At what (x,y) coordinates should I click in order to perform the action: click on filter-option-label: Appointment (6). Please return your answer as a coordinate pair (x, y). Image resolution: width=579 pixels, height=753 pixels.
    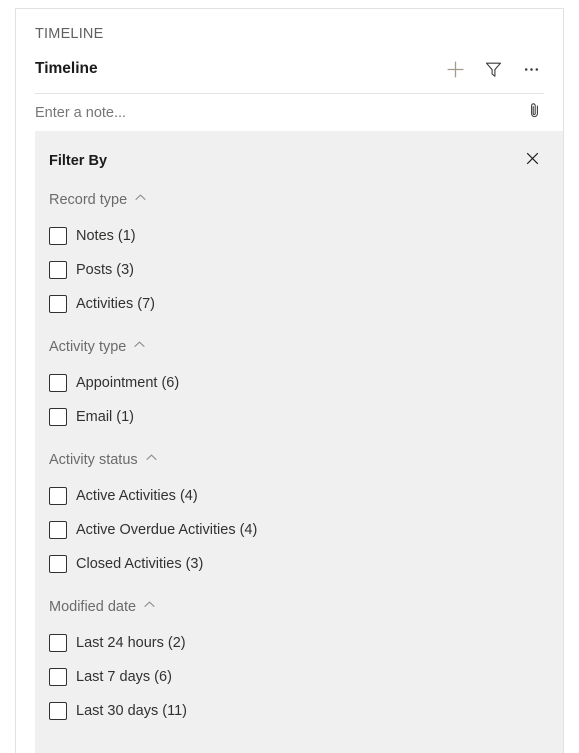
    Looking at the image, I should click on (128, 383).